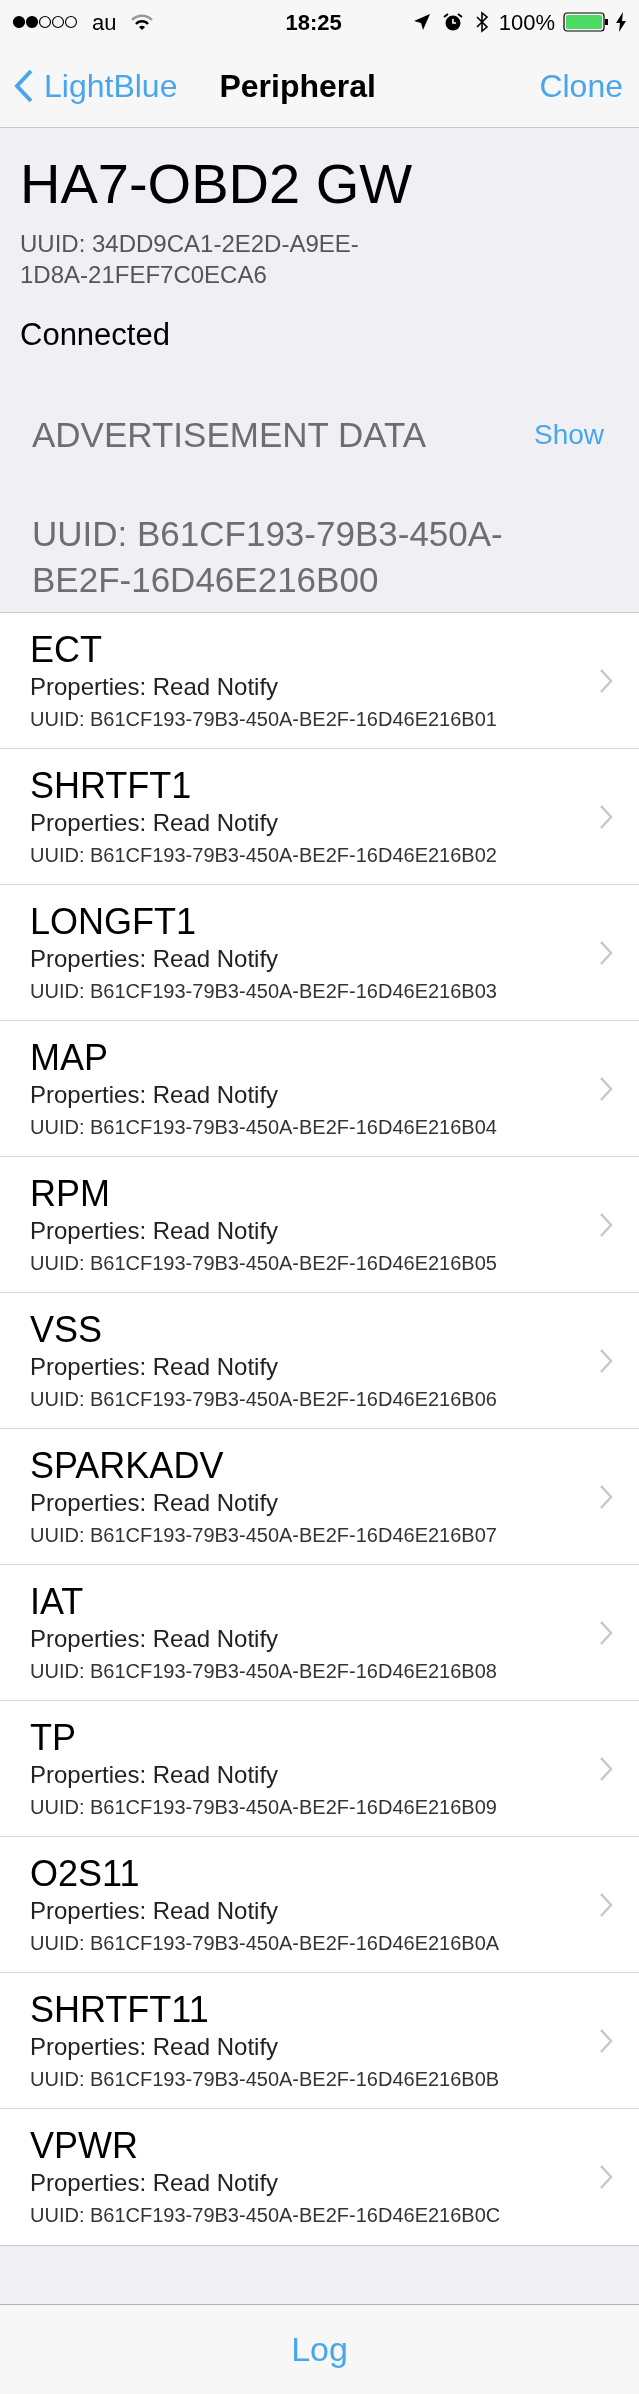 This screenshot has height=2394, width=639. What do you see at coordinates (319, 681) in the screenshot?
I see `characteristic-row: ECT Properties: Read Notify UUID: B61CF193-79B3-450A-BE2F-16D46E216B01` at bounding box center [319, 681].